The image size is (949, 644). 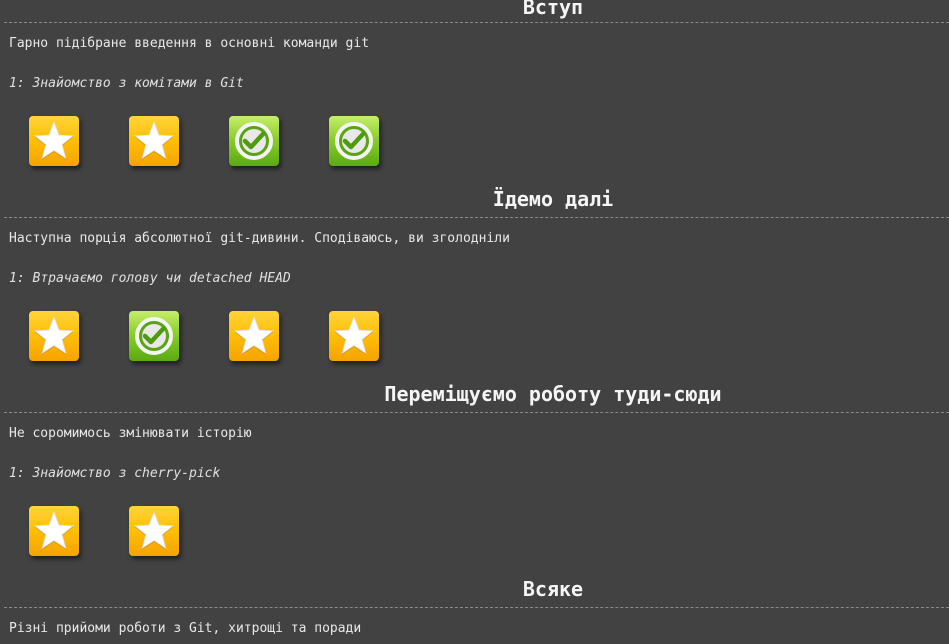 I want to click on sequence-title: Переміщуємо роботу туди-сюди, so click(x=553, y=394).